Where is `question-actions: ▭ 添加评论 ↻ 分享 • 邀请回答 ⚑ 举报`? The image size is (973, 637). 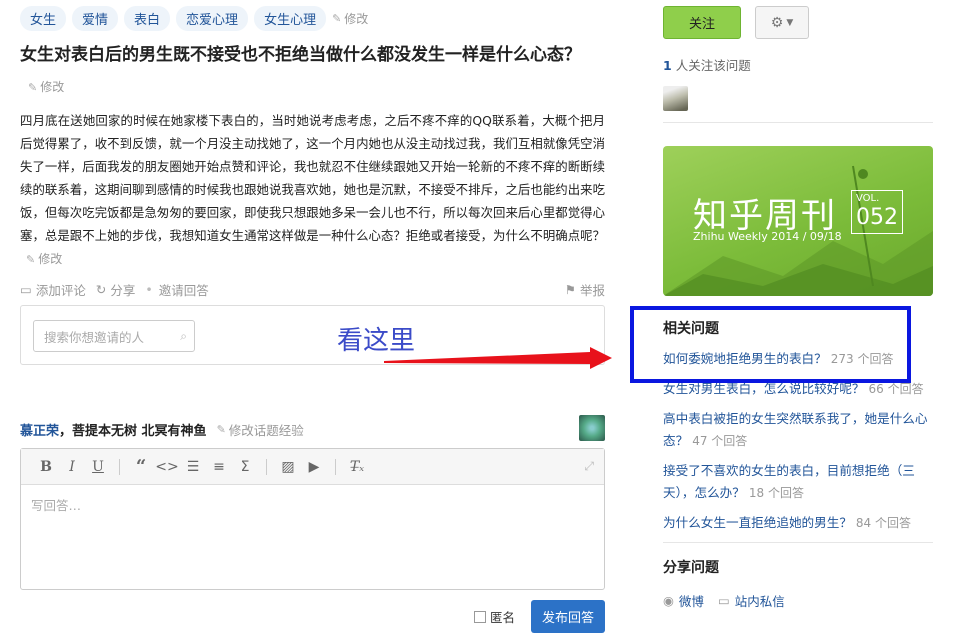
question-actions: ▭ 添加评论 ↻ 分享 • 邀请回答 ⚑ 举报 is located at coordinates (312, 289).